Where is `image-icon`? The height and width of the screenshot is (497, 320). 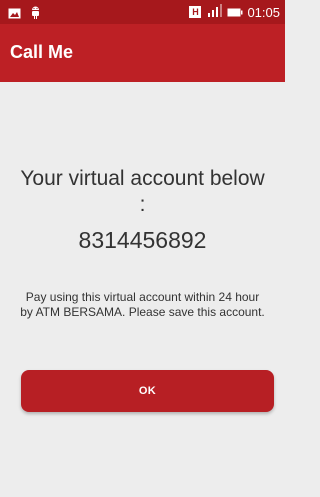 image-icon is located at coordinates (14, 15).